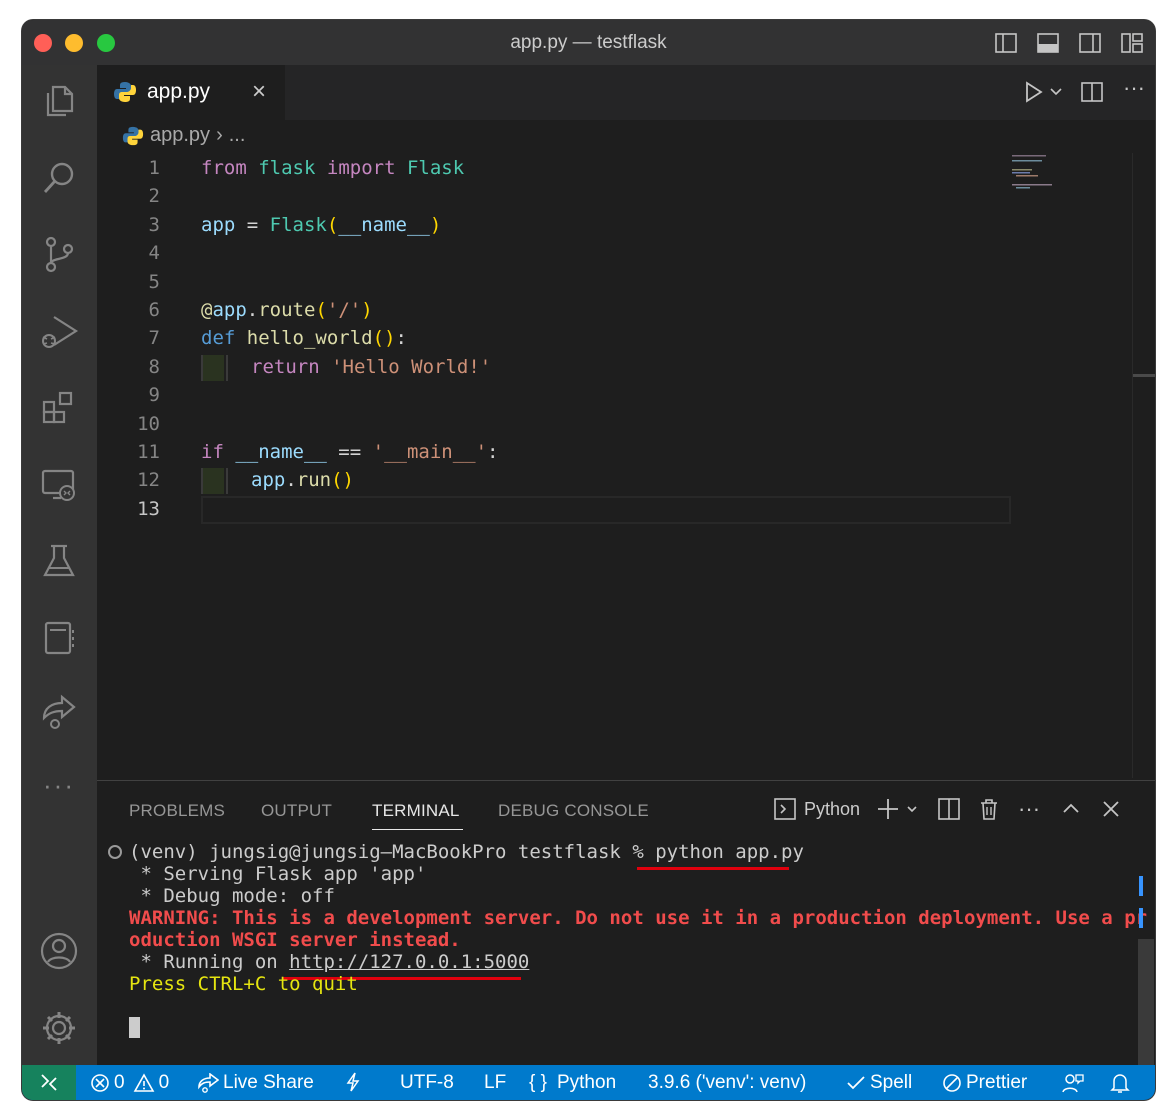 The height and width of the screenshot is (1120, 1176). I want to click on terminal-shell-selector: Python, so click(817, 809).